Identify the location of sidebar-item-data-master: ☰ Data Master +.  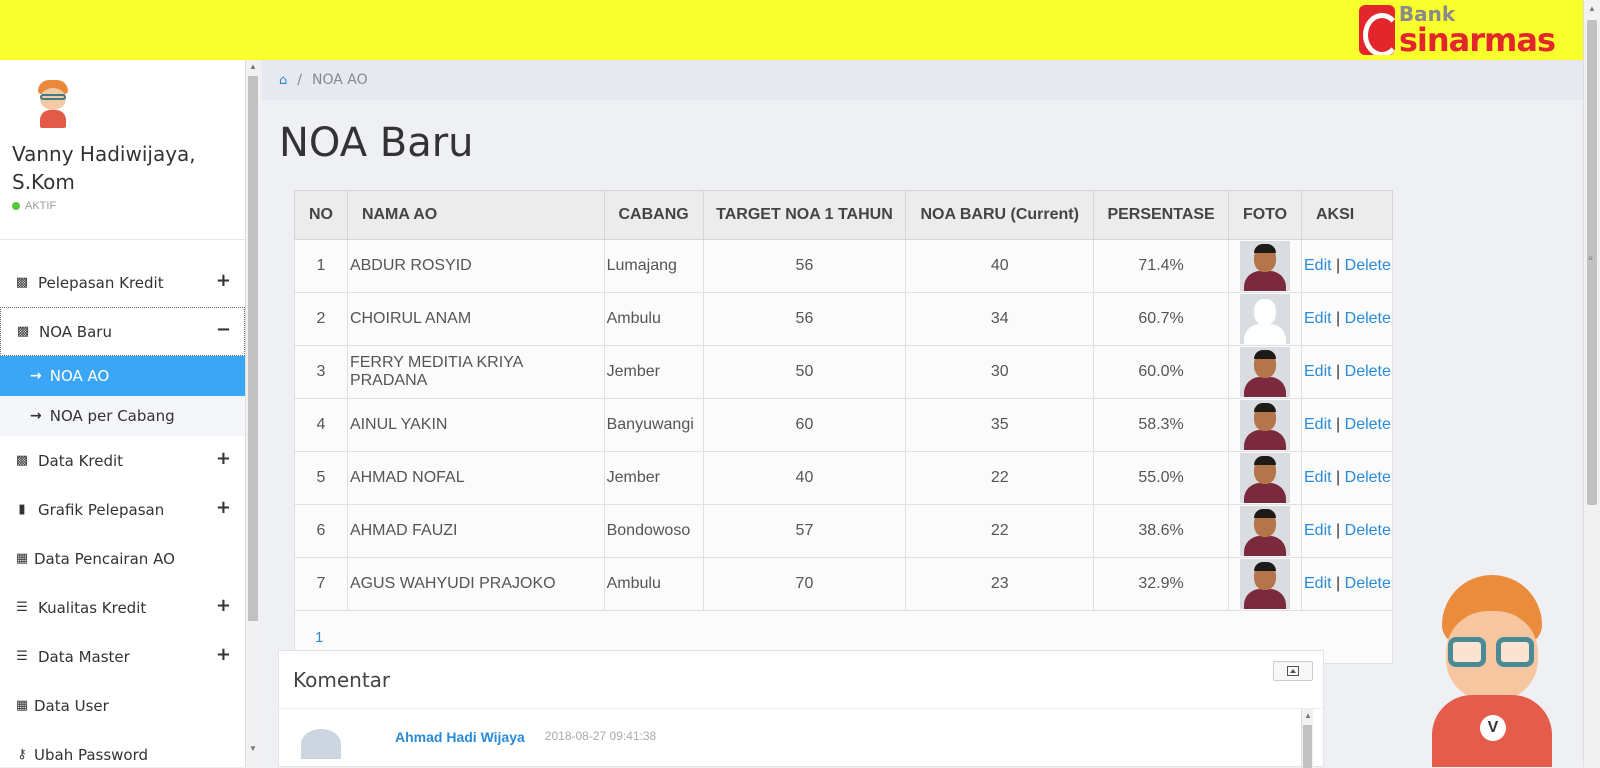
(122, 656).